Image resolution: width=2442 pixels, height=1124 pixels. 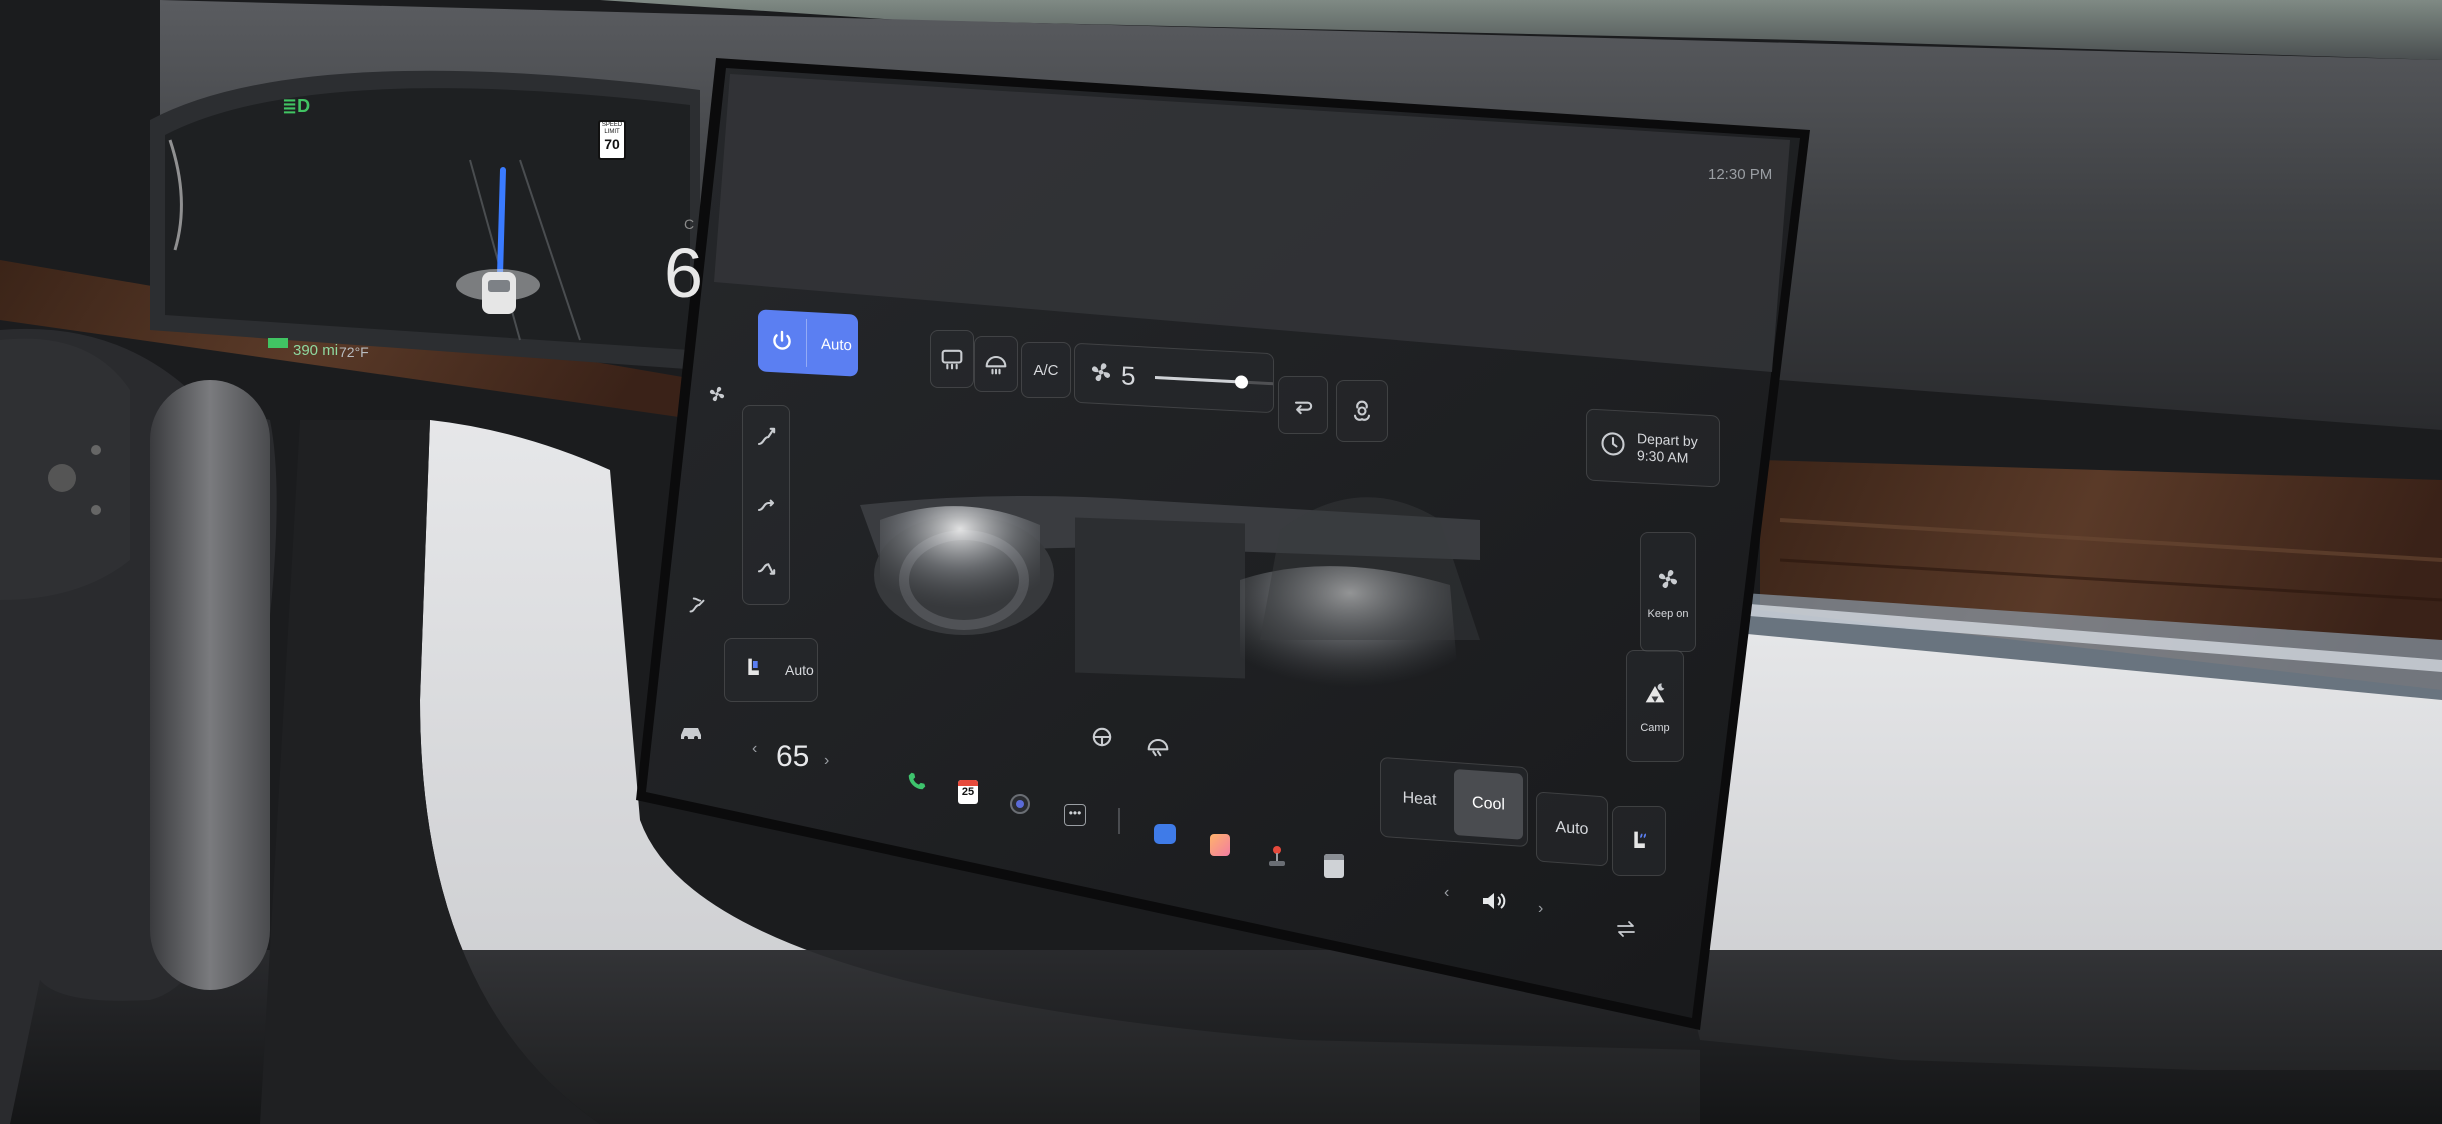 I want to click on fan-icon, so click(x=717, y=396).